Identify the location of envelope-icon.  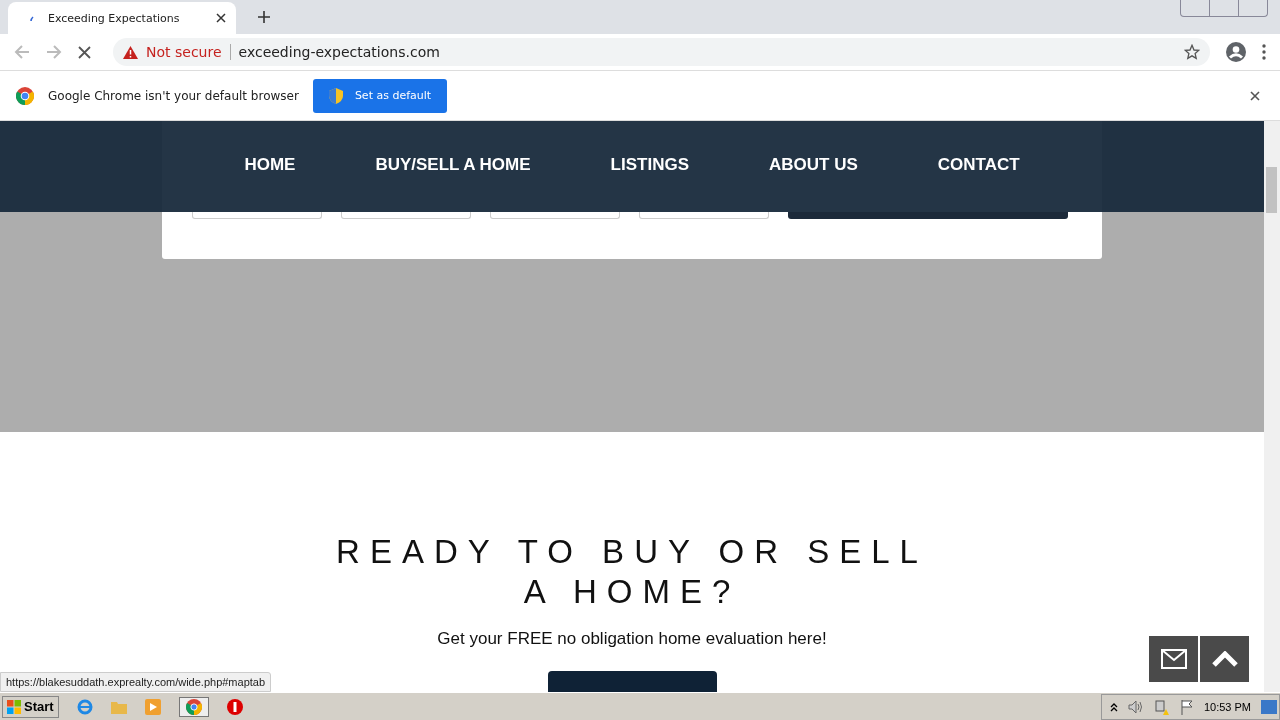
(1173, 659).